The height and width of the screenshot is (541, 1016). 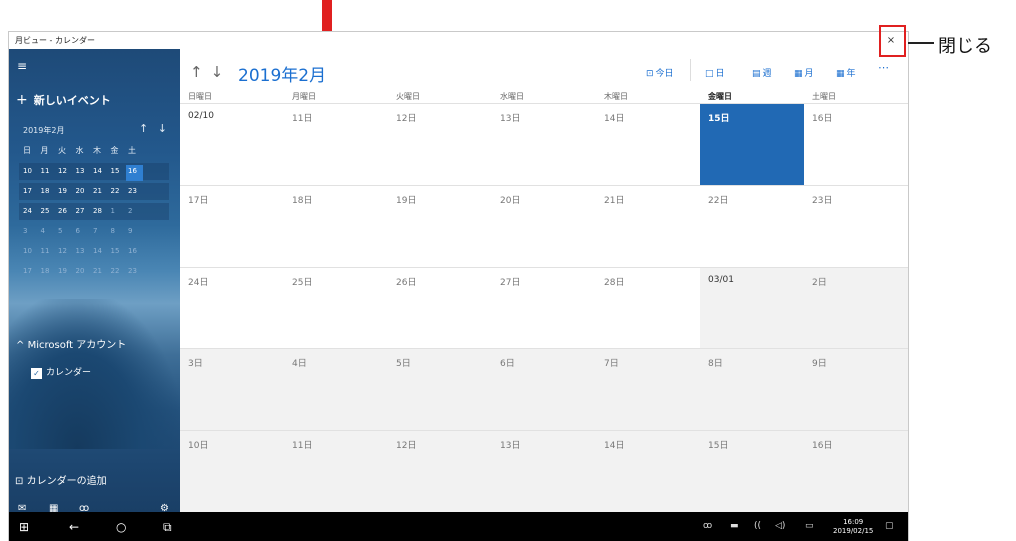 I want to click on day-cell: 27日, so click(x=544, y=307).